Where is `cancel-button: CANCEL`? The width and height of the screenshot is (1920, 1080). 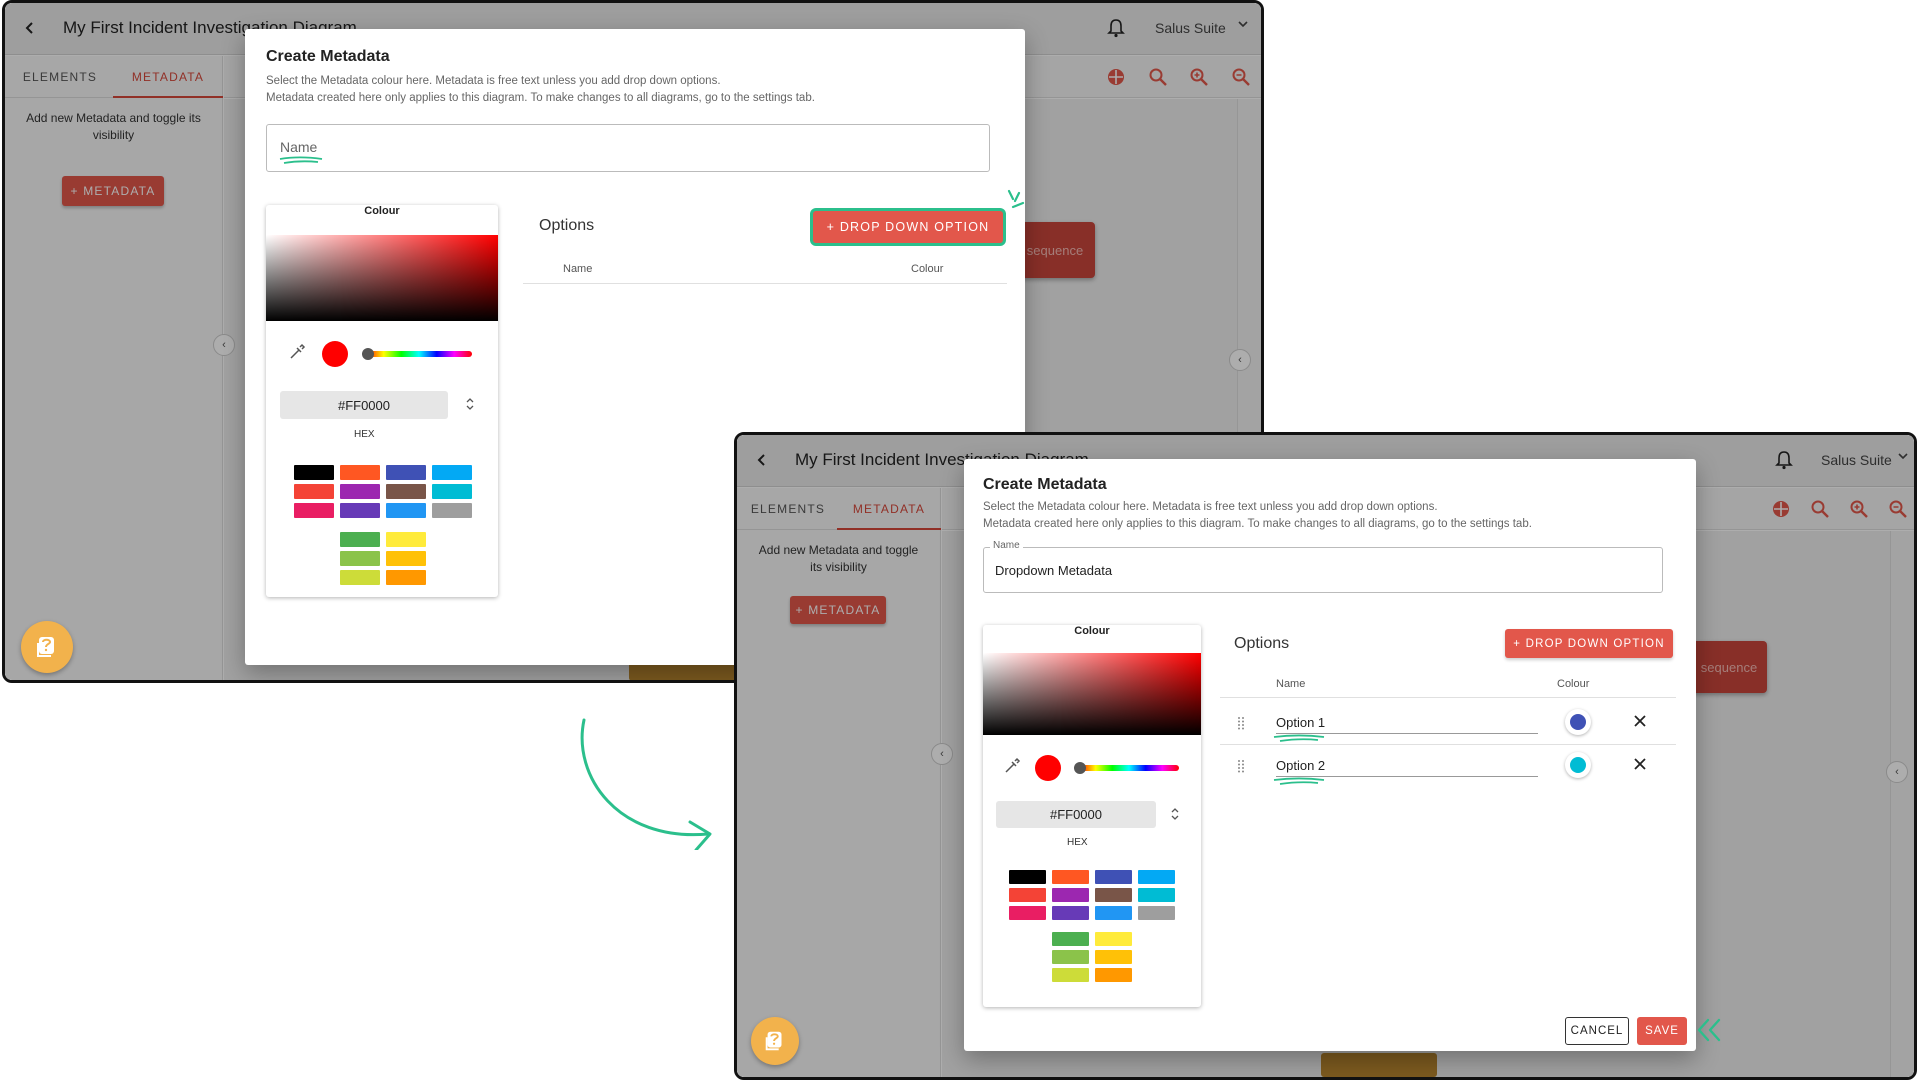 cancel-button: CANCEL is located at coordinates (1597, 1031).